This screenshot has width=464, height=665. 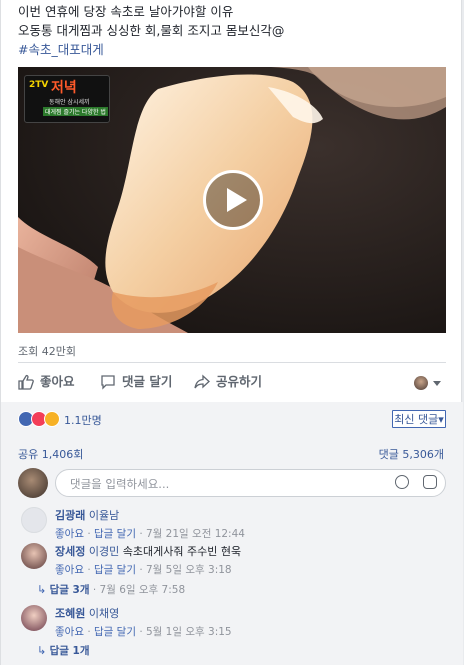 I want to click on logo-title: 저녁, so click(x=64, y=88).